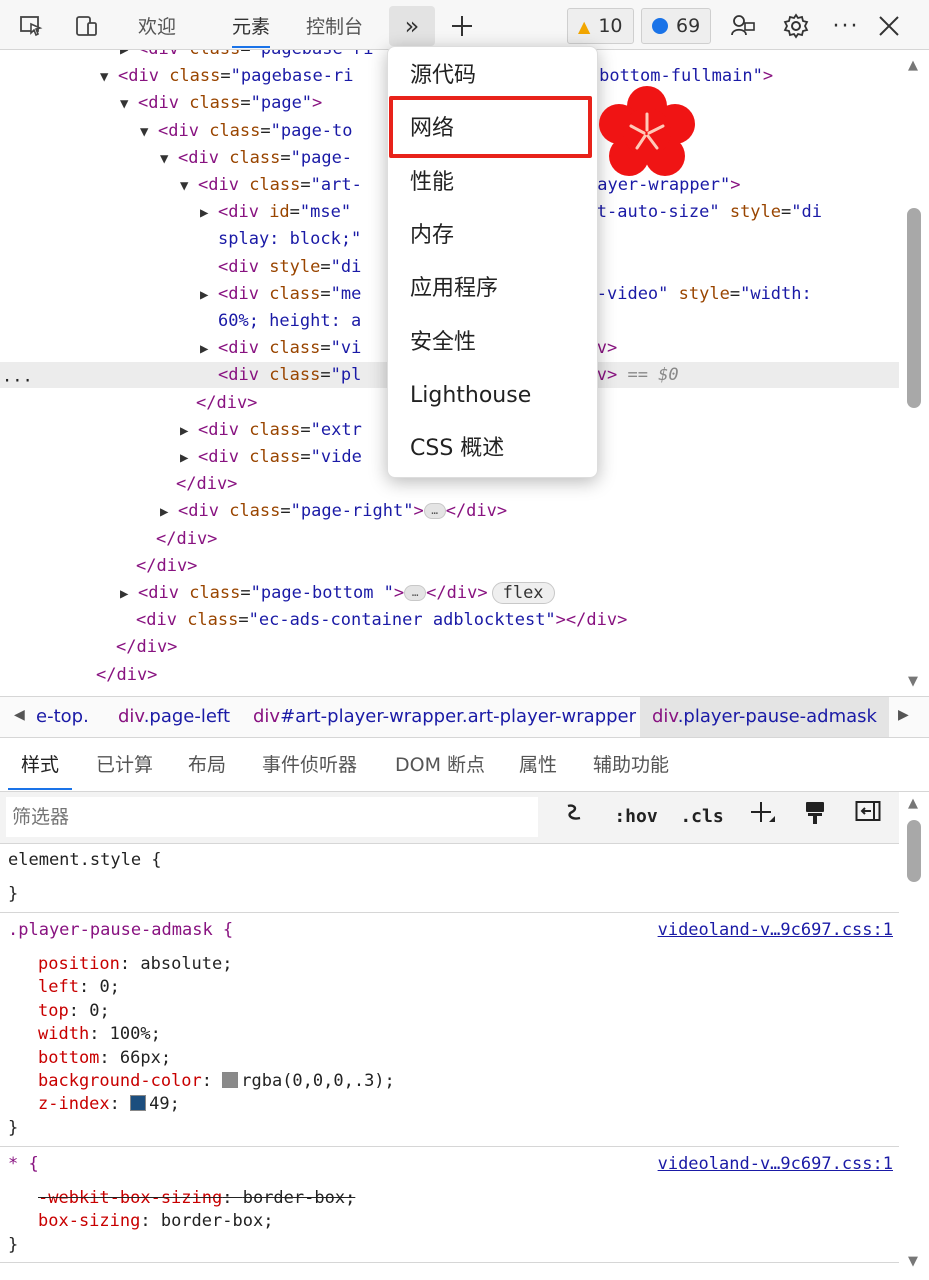 The height and width of the screenshot is (1280, 929). I want to click on css-property-name: width, so click(63, 1034).